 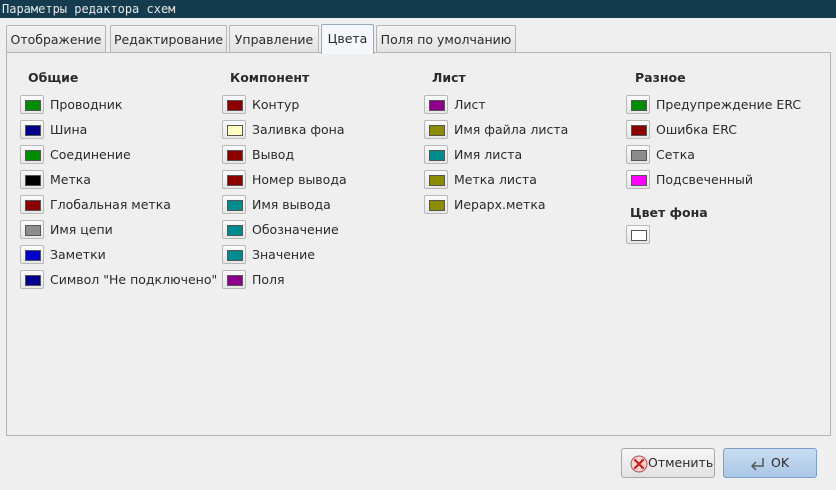 I want to click on tab-display: Отображение, so click(x=56, y=38).